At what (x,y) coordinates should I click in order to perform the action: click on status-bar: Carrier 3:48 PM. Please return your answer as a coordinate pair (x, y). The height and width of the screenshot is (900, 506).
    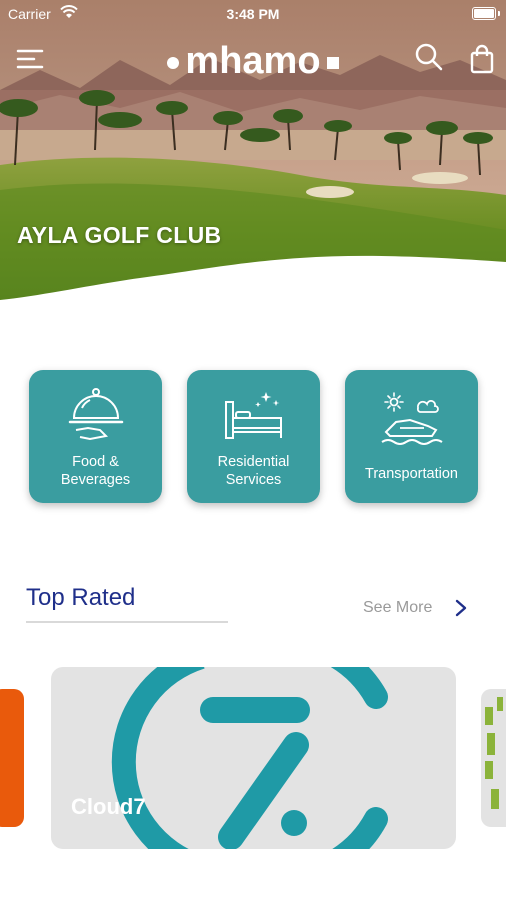
    Looking at the image, I should click on (253, 14).